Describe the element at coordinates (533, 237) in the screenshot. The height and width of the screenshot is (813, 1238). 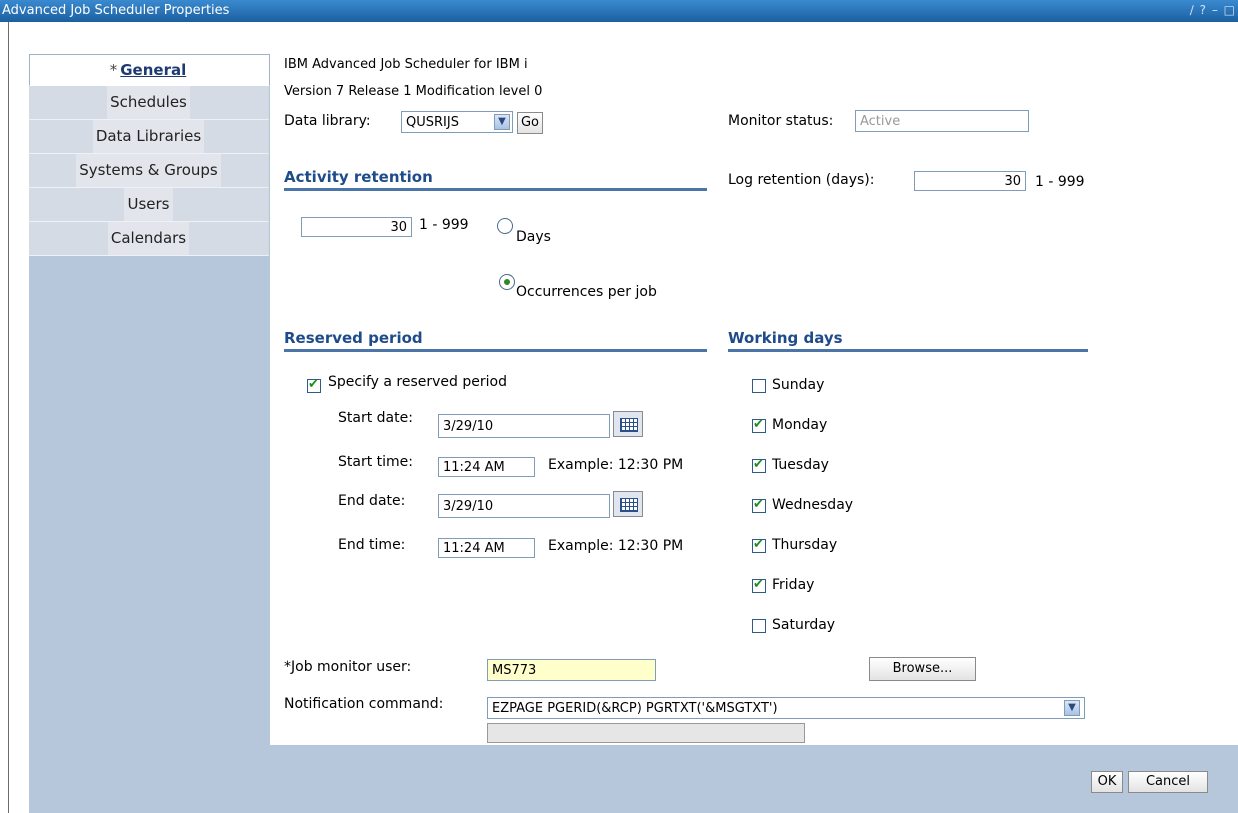
I see `days-label: Days` at that location.